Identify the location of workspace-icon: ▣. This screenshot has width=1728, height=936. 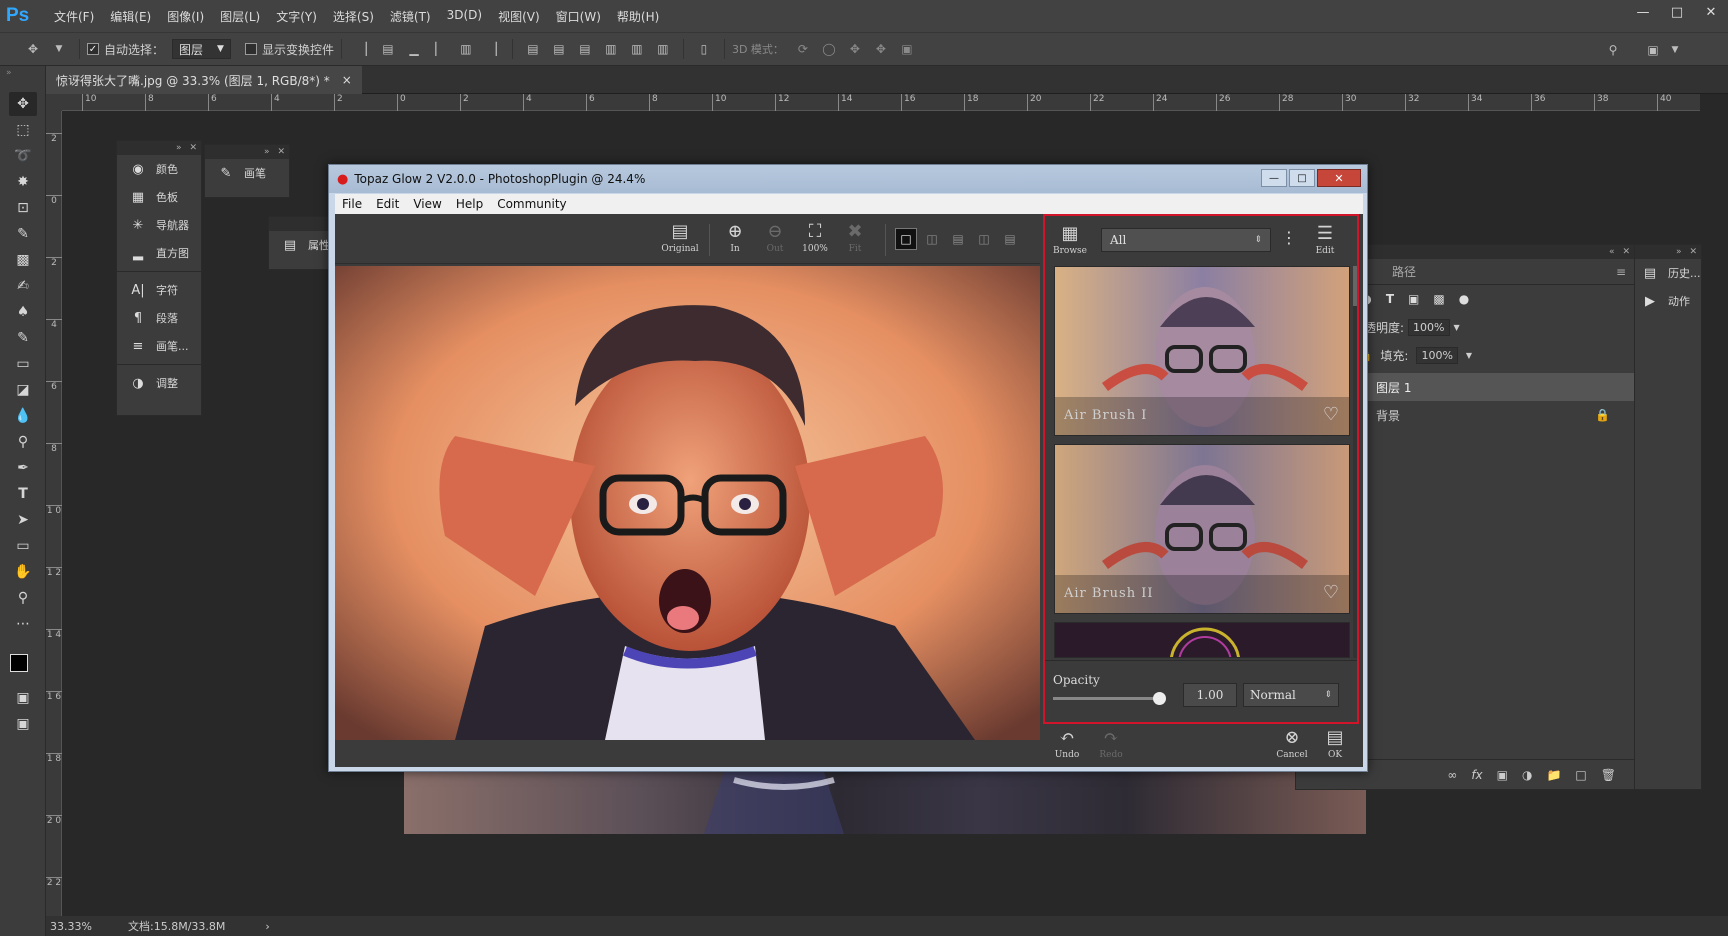
(1653, 50).